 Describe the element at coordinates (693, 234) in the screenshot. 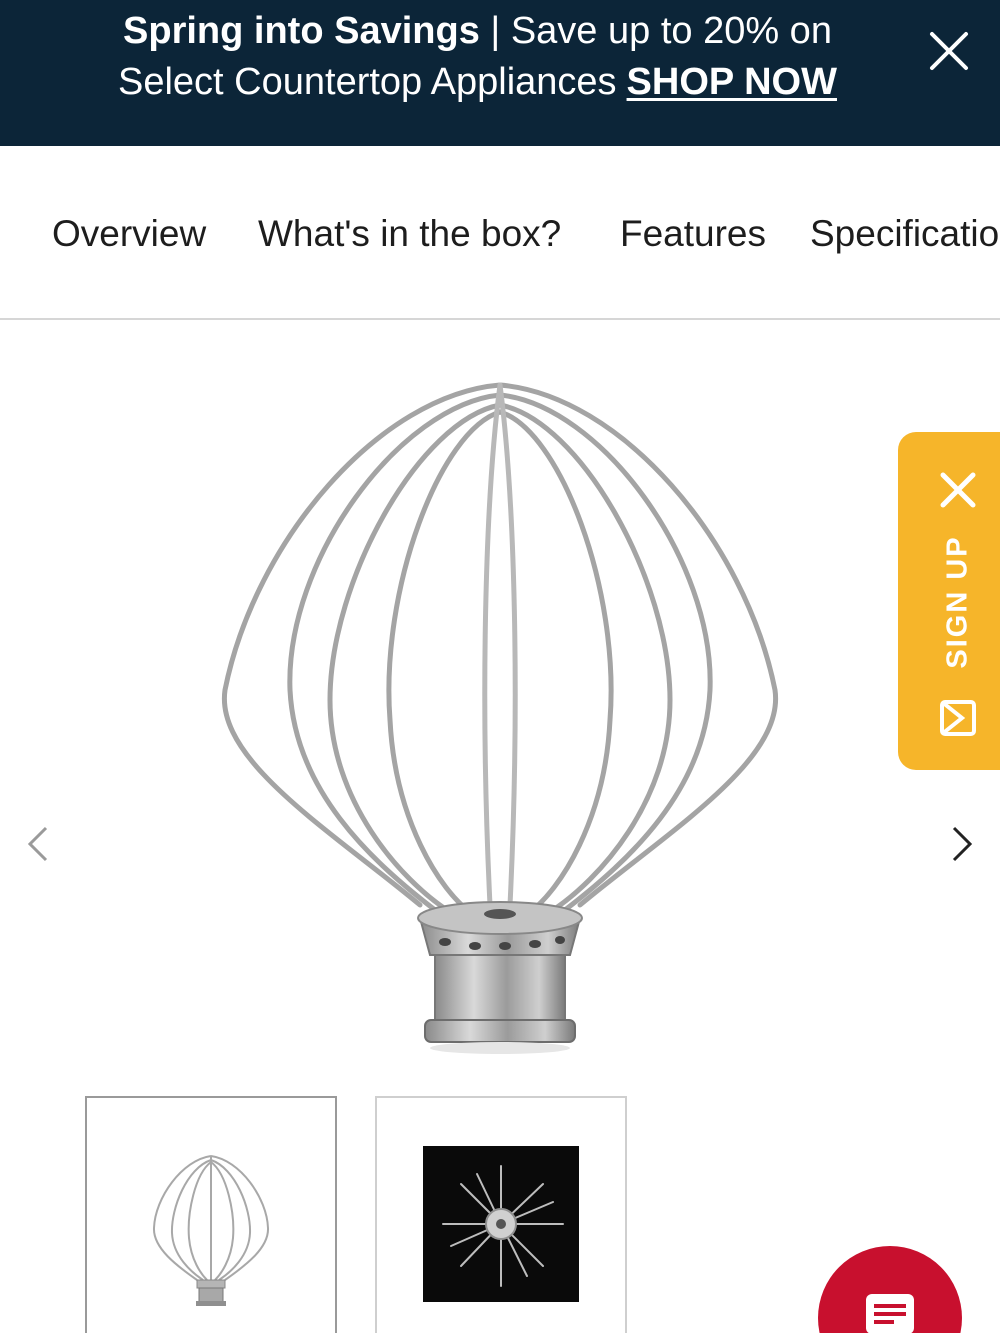

I see `tab-features: Features` at that location.